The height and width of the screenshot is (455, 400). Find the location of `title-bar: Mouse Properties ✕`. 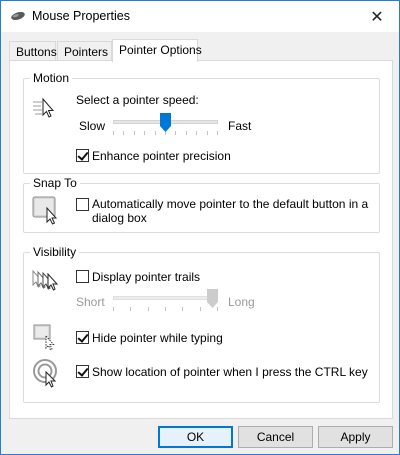

title-bar: Mouse Properties ✕ is located at coordinates (200, 16).